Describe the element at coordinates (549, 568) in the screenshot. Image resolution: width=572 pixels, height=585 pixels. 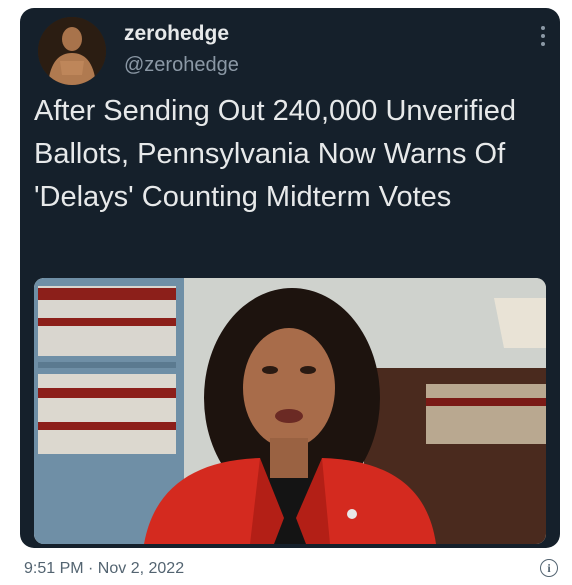
I see `info-icon: i` at that location.